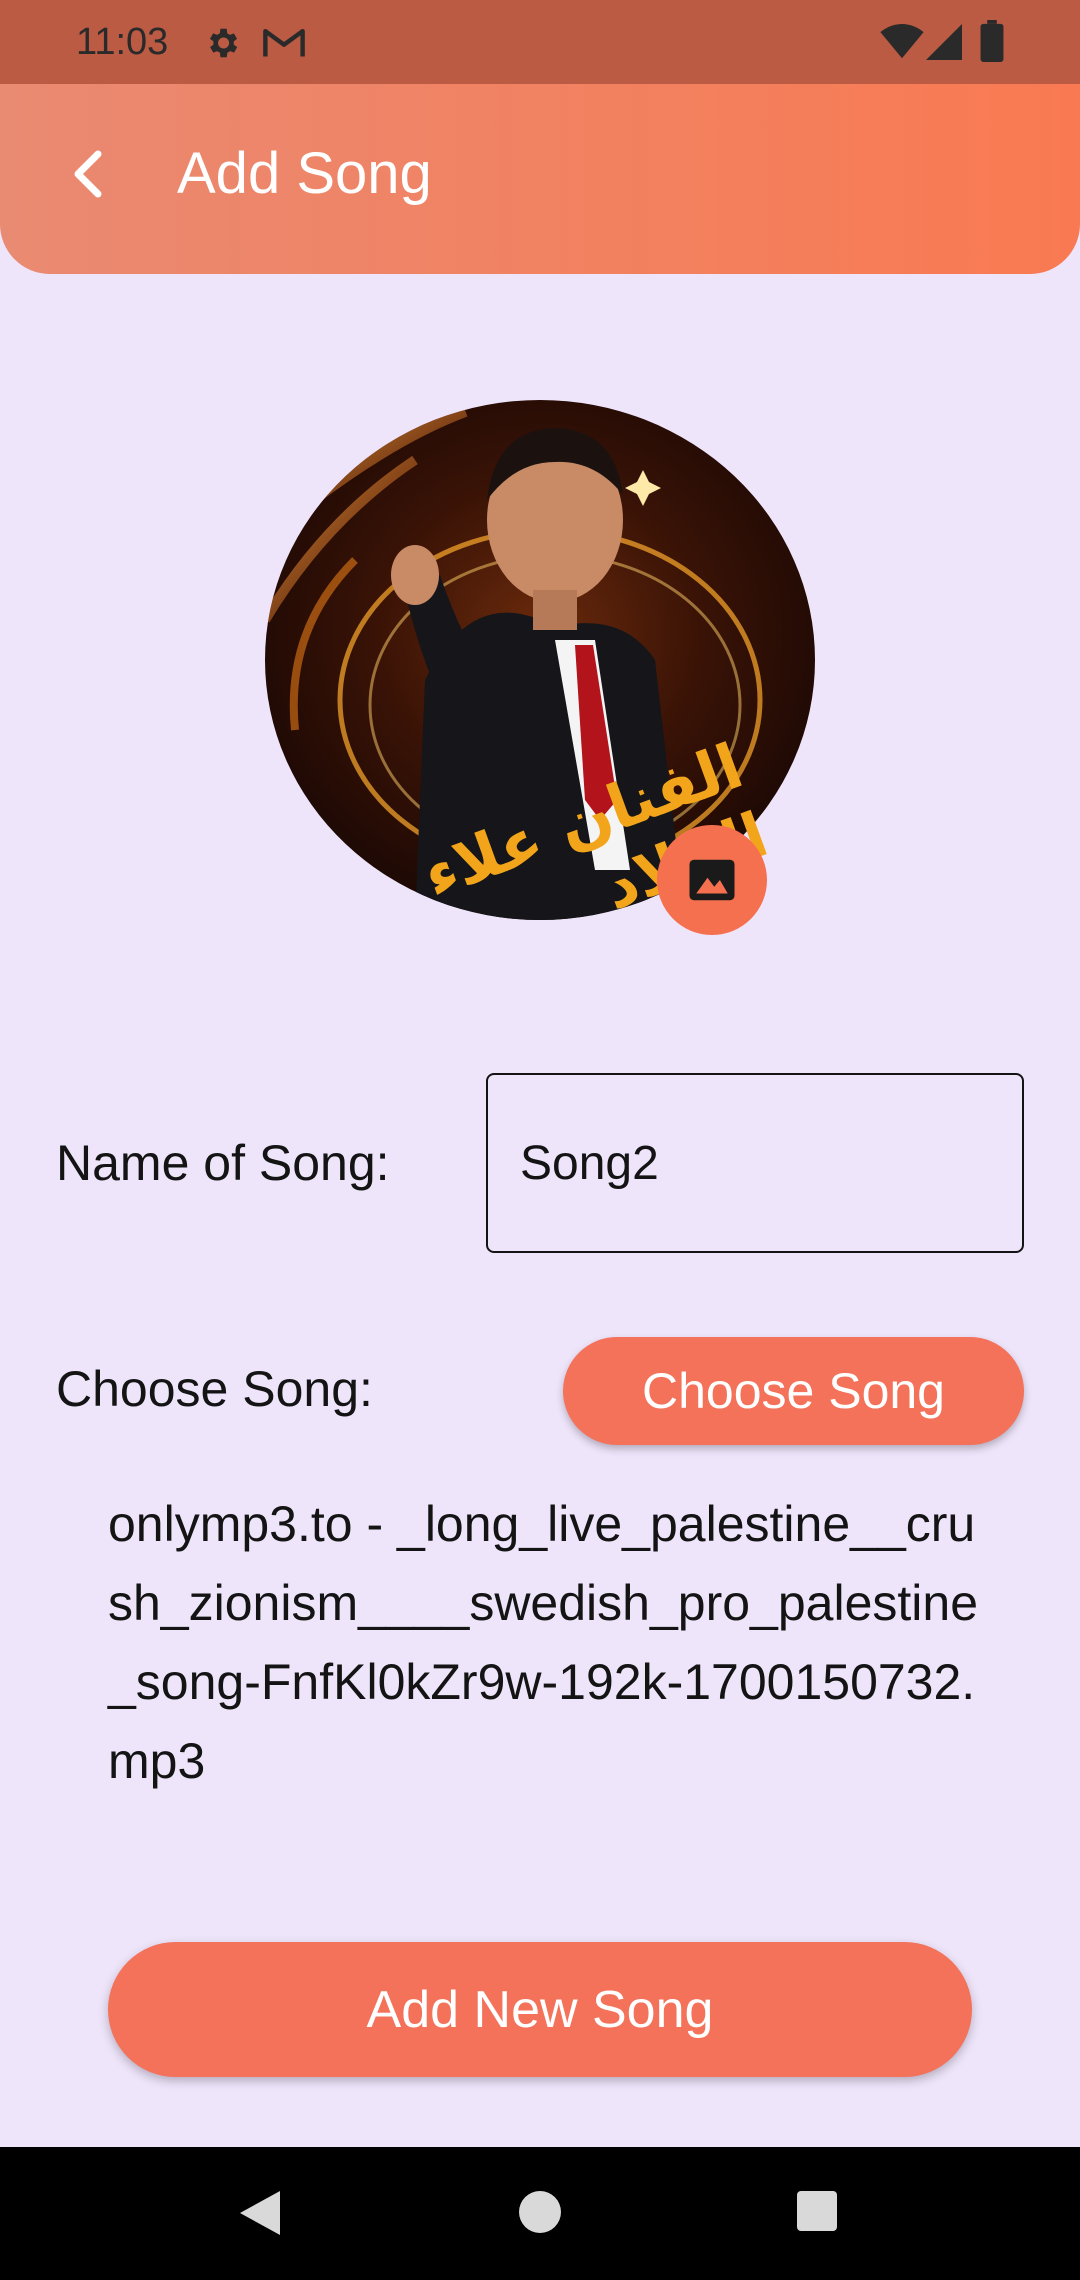 Image resolution: width=1080 pixels, height=2280 pixels. Describe the element at coordinates (540, 2009) in the screenshot. I see `add-new-song-button: Add New Song` at that location.